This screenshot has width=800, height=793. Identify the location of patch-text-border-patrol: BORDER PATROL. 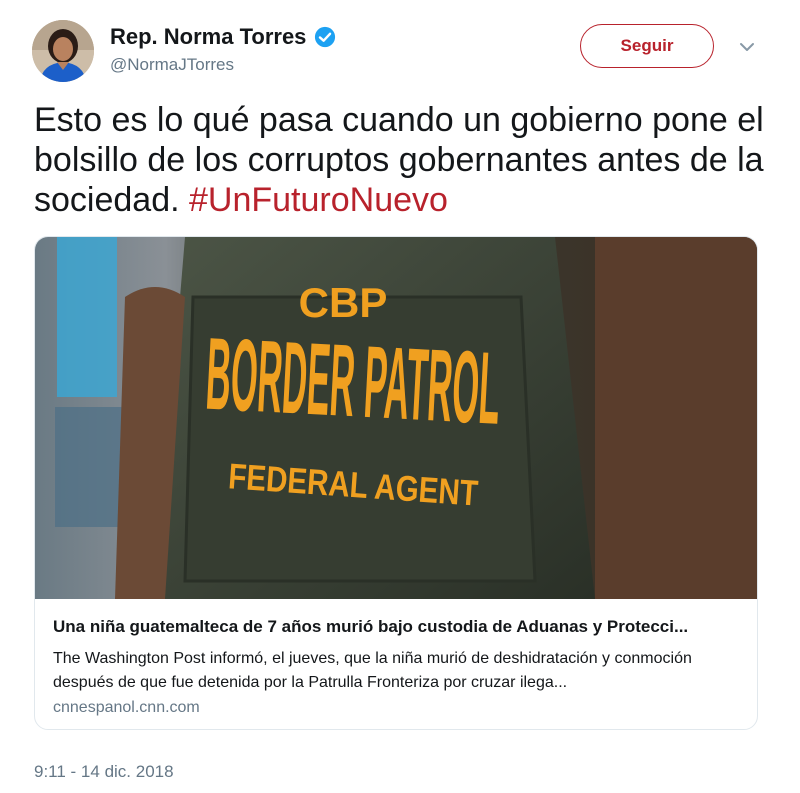
(353, 381).